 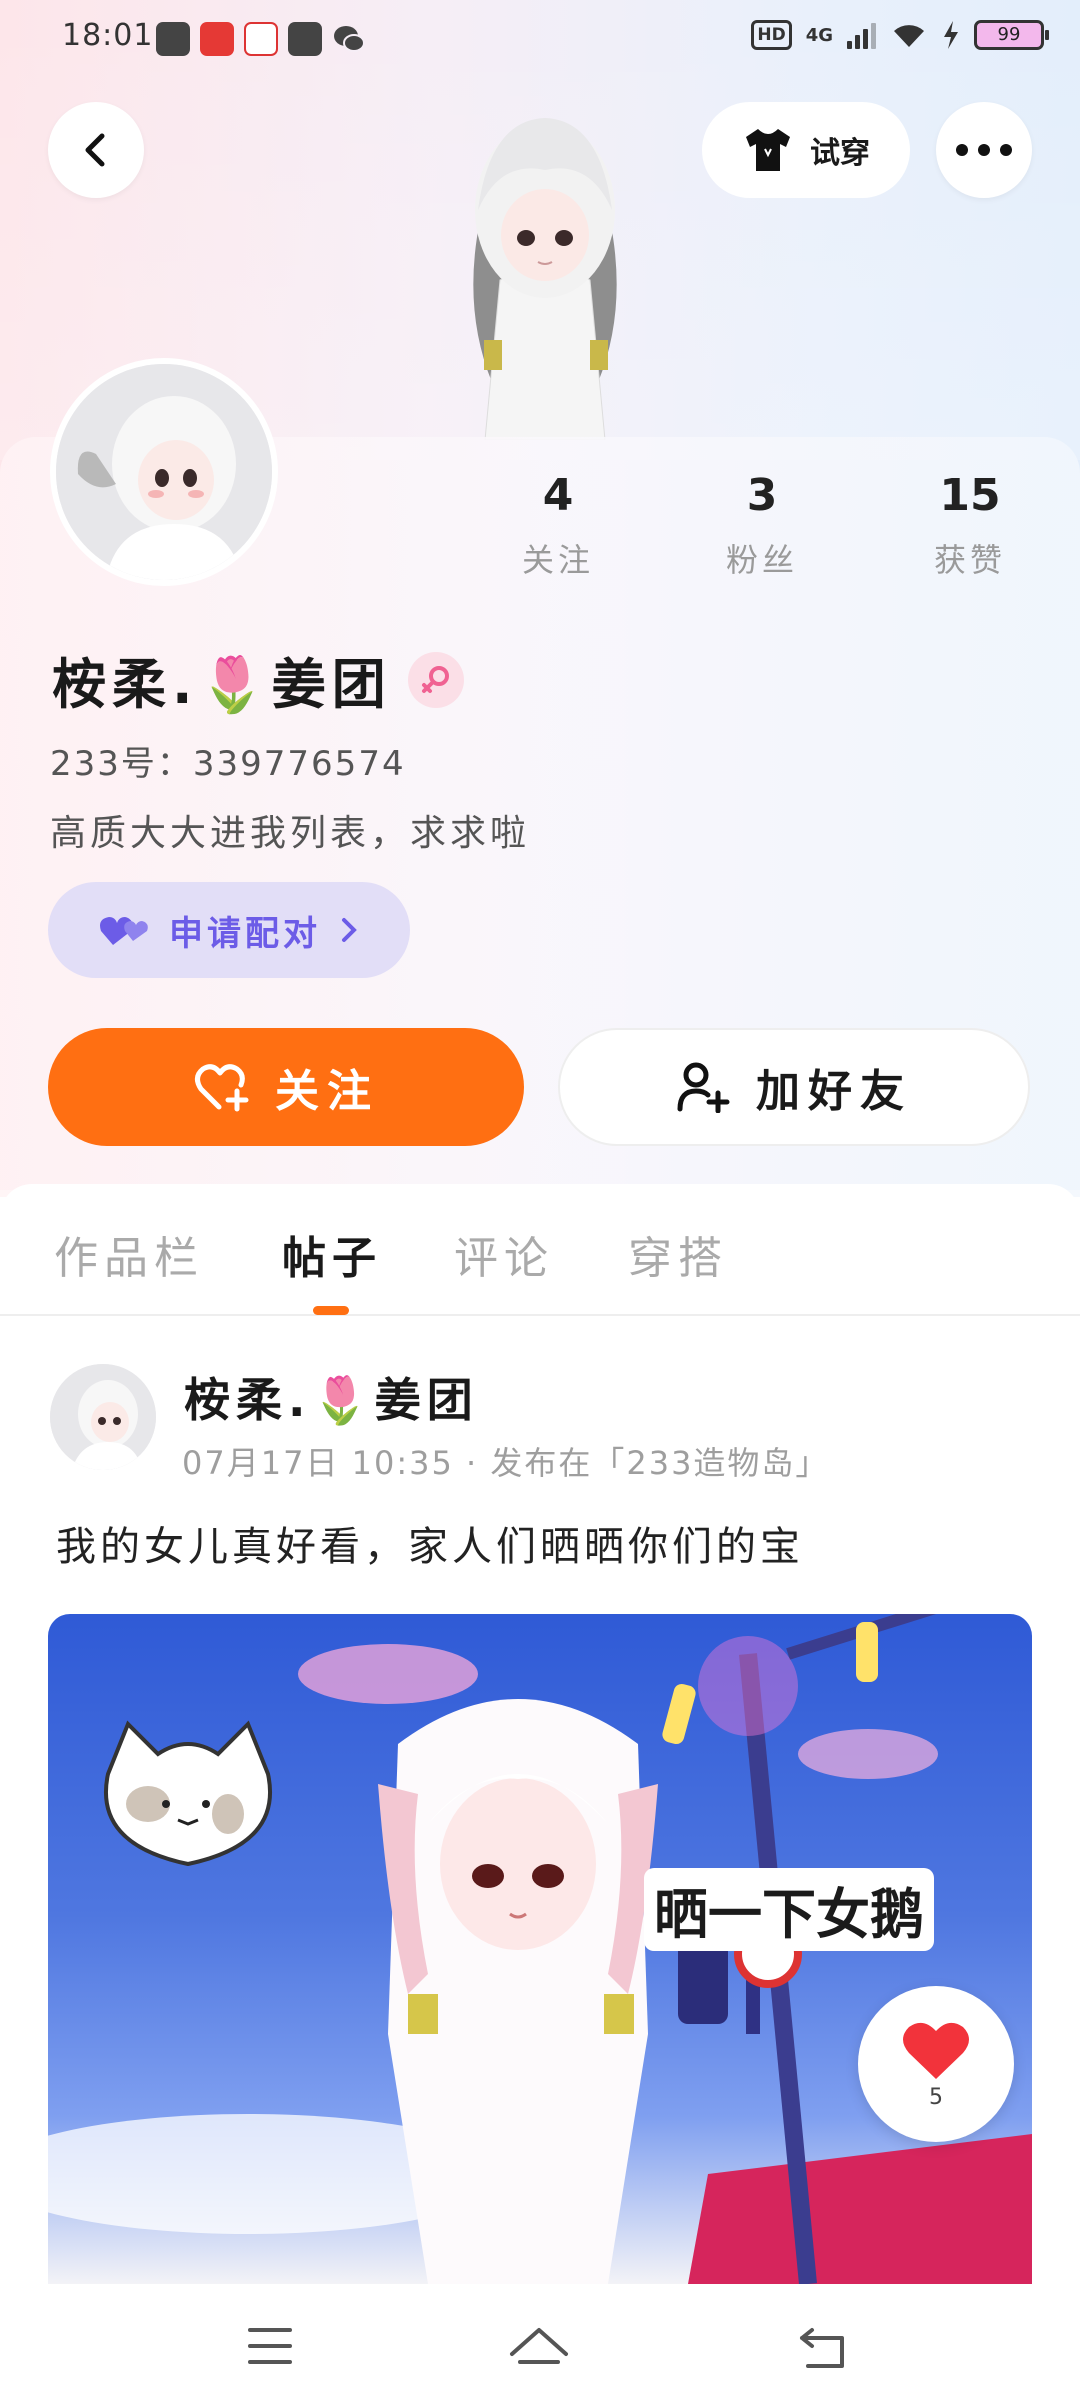 I want to click on user-bio: 高质大大进我列表，求求啦, so click(x=290, y=833).